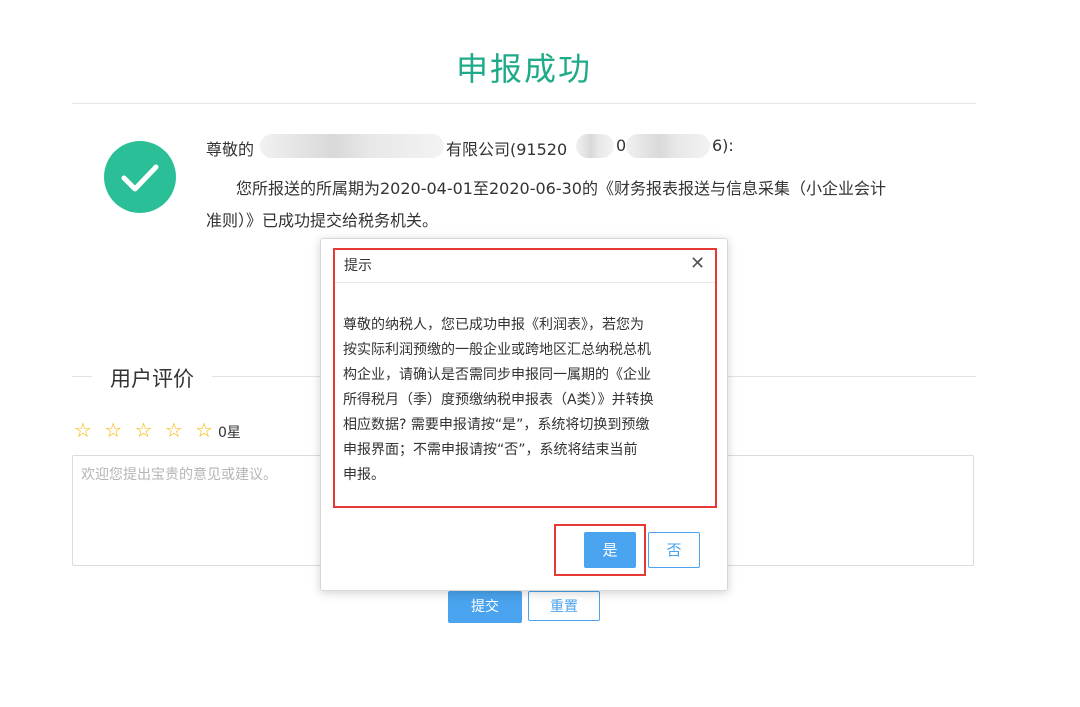 This screenshot has width=1080, height=707. I want to click on tax-id-middle: 0, so click(621, 145).